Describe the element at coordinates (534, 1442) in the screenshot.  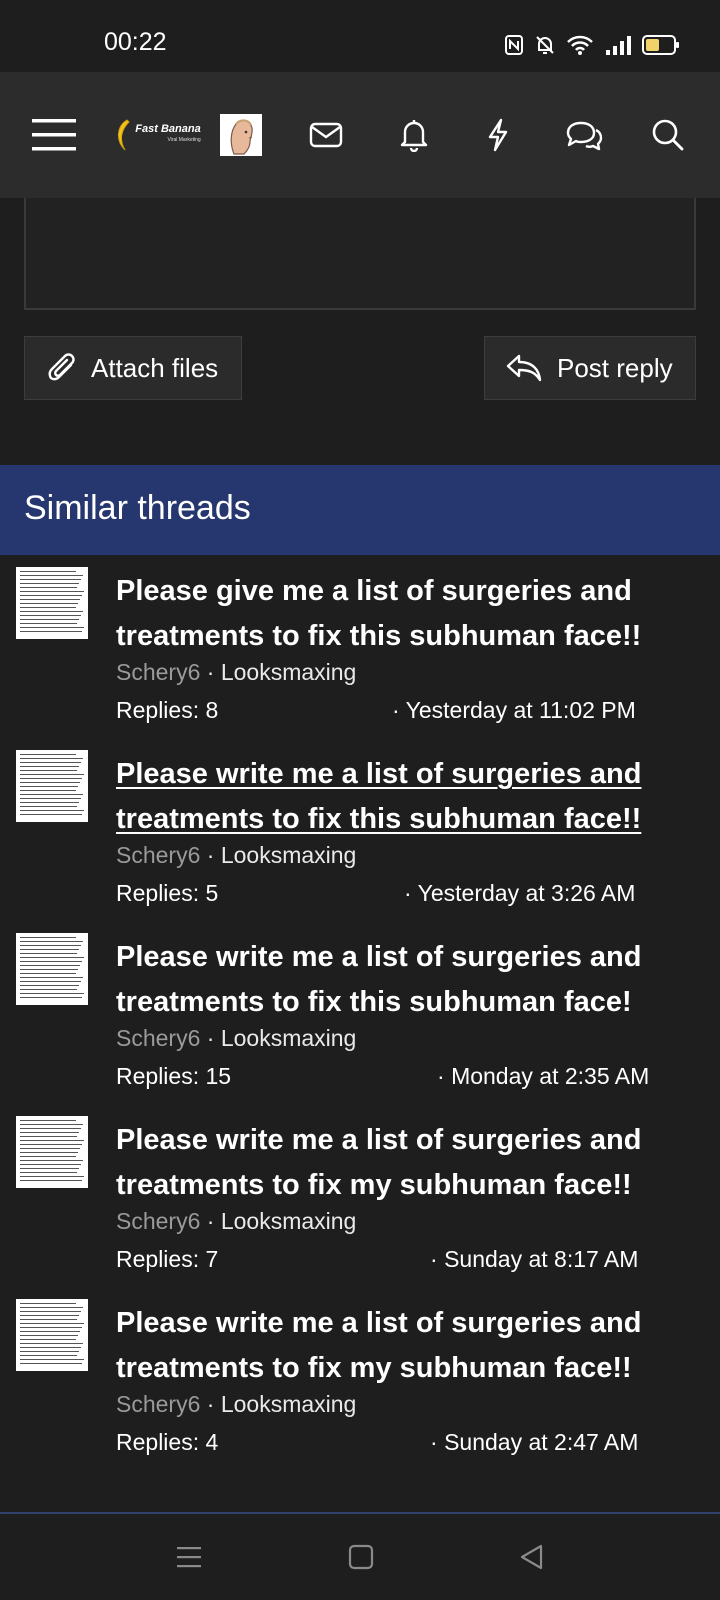
I see `thread-date: · Sunday at 2:47 AM` at that location.